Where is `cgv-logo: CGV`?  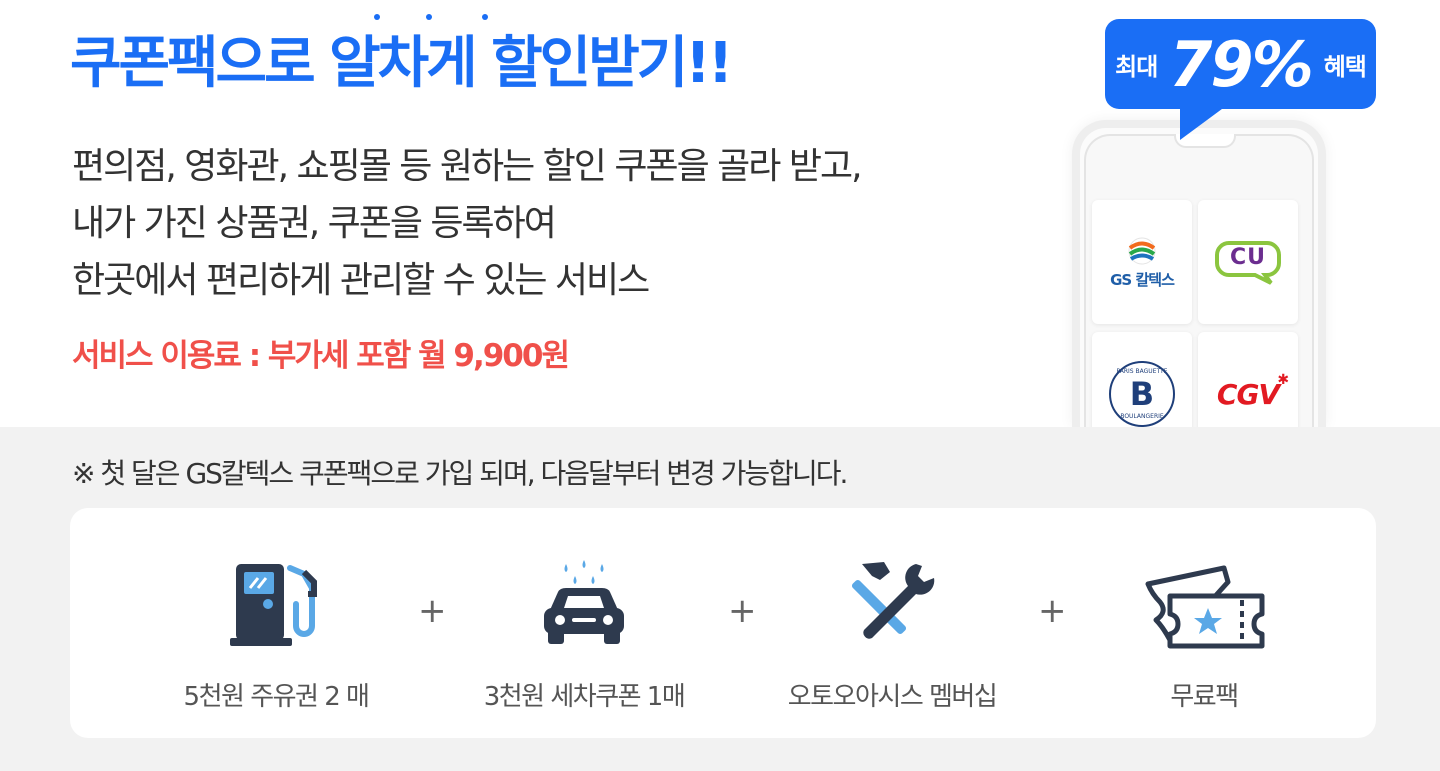 cgv-logo: CGV is located at coordinates (1248, 394).